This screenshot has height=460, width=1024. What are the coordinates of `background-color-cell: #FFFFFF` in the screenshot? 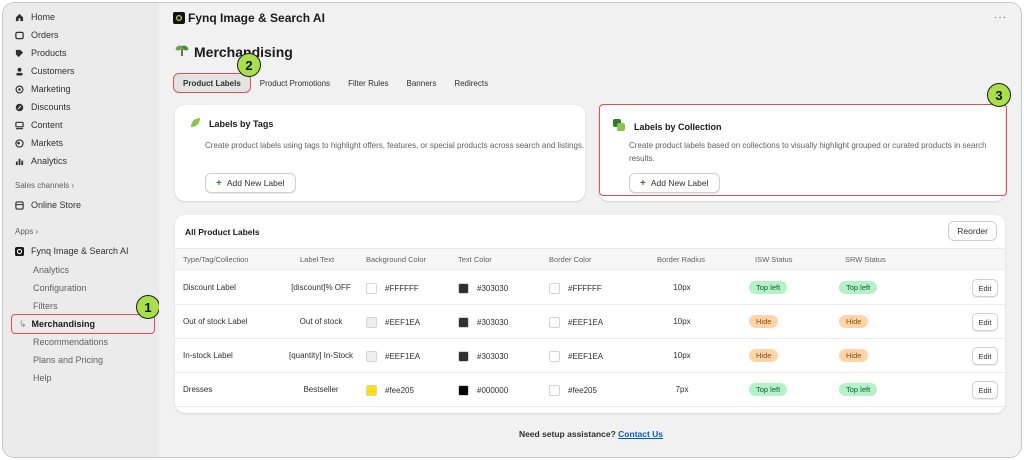 It's located at (392, 288).